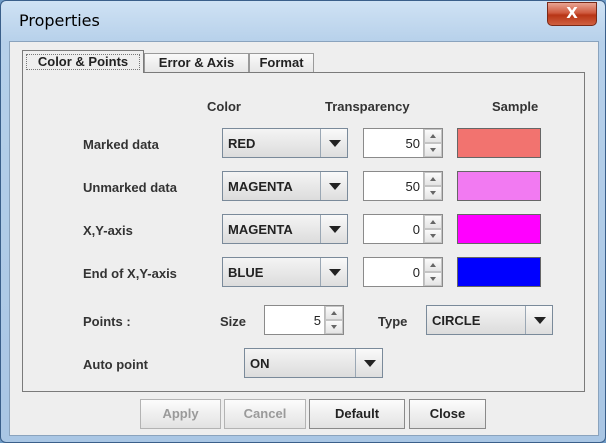  Describe the element at coordinates (489, 320) in the screenshot. I see `points-type-select: CIRCLE` at that location.